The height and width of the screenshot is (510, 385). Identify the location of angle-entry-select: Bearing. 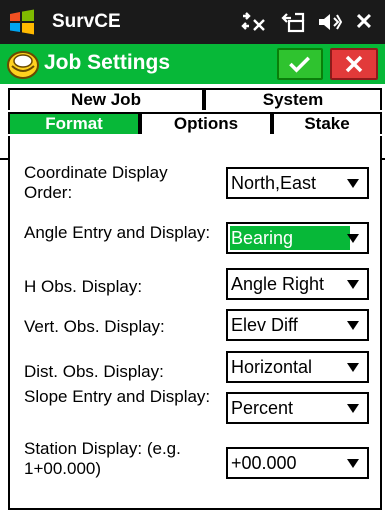
(297, 238).